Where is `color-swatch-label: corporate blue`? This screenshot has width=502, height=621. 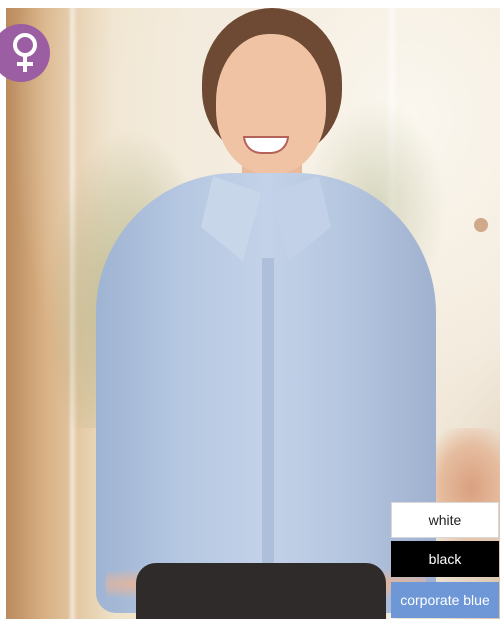
color-swatch-label: corporate blue is located at coordinates (445, 600).